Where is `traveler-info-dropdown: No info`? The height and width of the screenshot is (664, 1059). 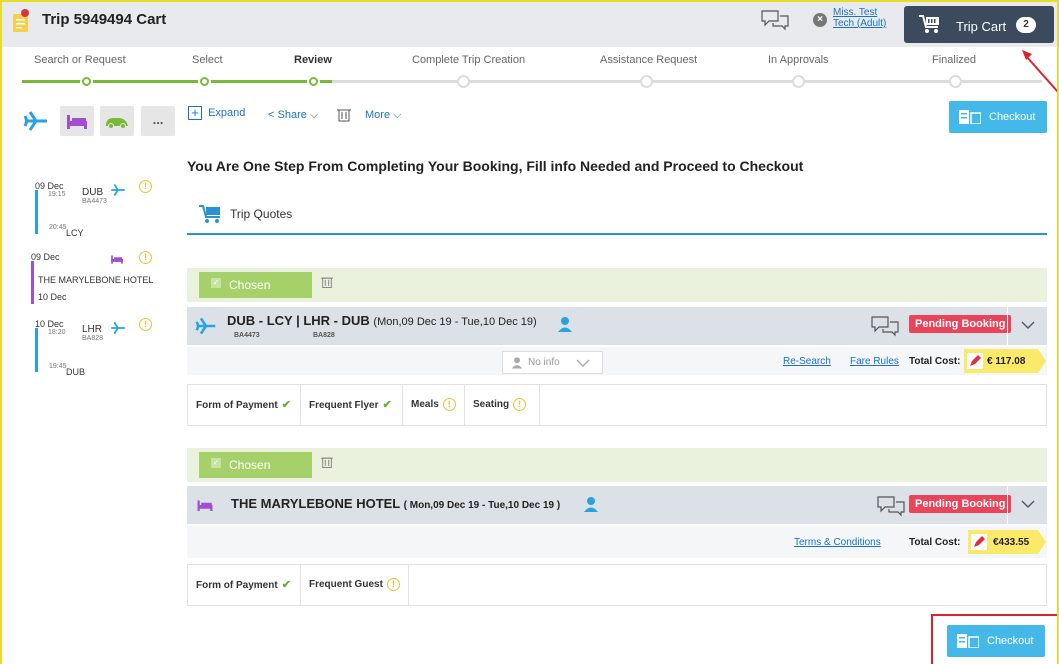
traveler-info-dropdown: No info is located at coordinates (552, 362).